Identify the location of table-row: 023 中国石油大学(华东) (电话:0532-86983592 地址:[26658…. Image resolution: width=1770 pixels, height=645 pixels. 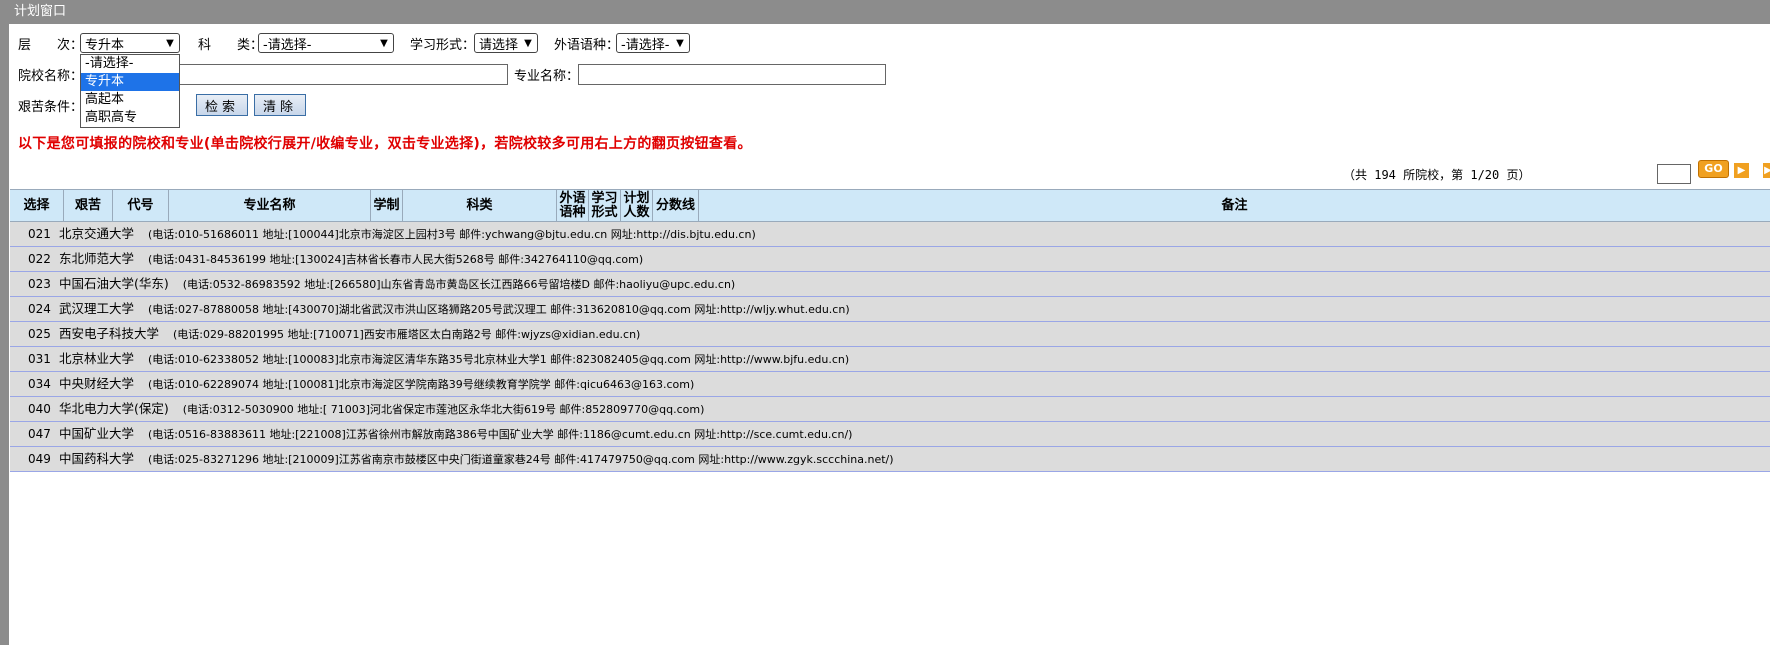
(890, 284).